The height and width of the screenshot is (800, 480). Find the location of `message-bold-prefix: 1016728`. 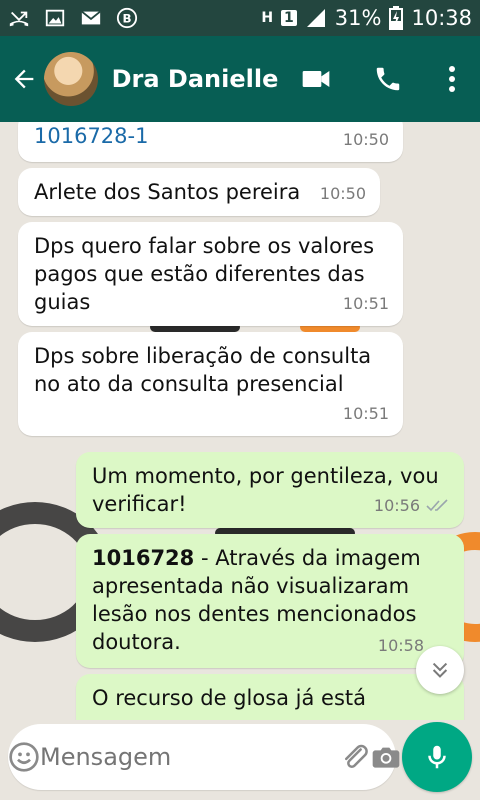

message-bold-prefix: 1016728 is located at coordinates (143, 558).